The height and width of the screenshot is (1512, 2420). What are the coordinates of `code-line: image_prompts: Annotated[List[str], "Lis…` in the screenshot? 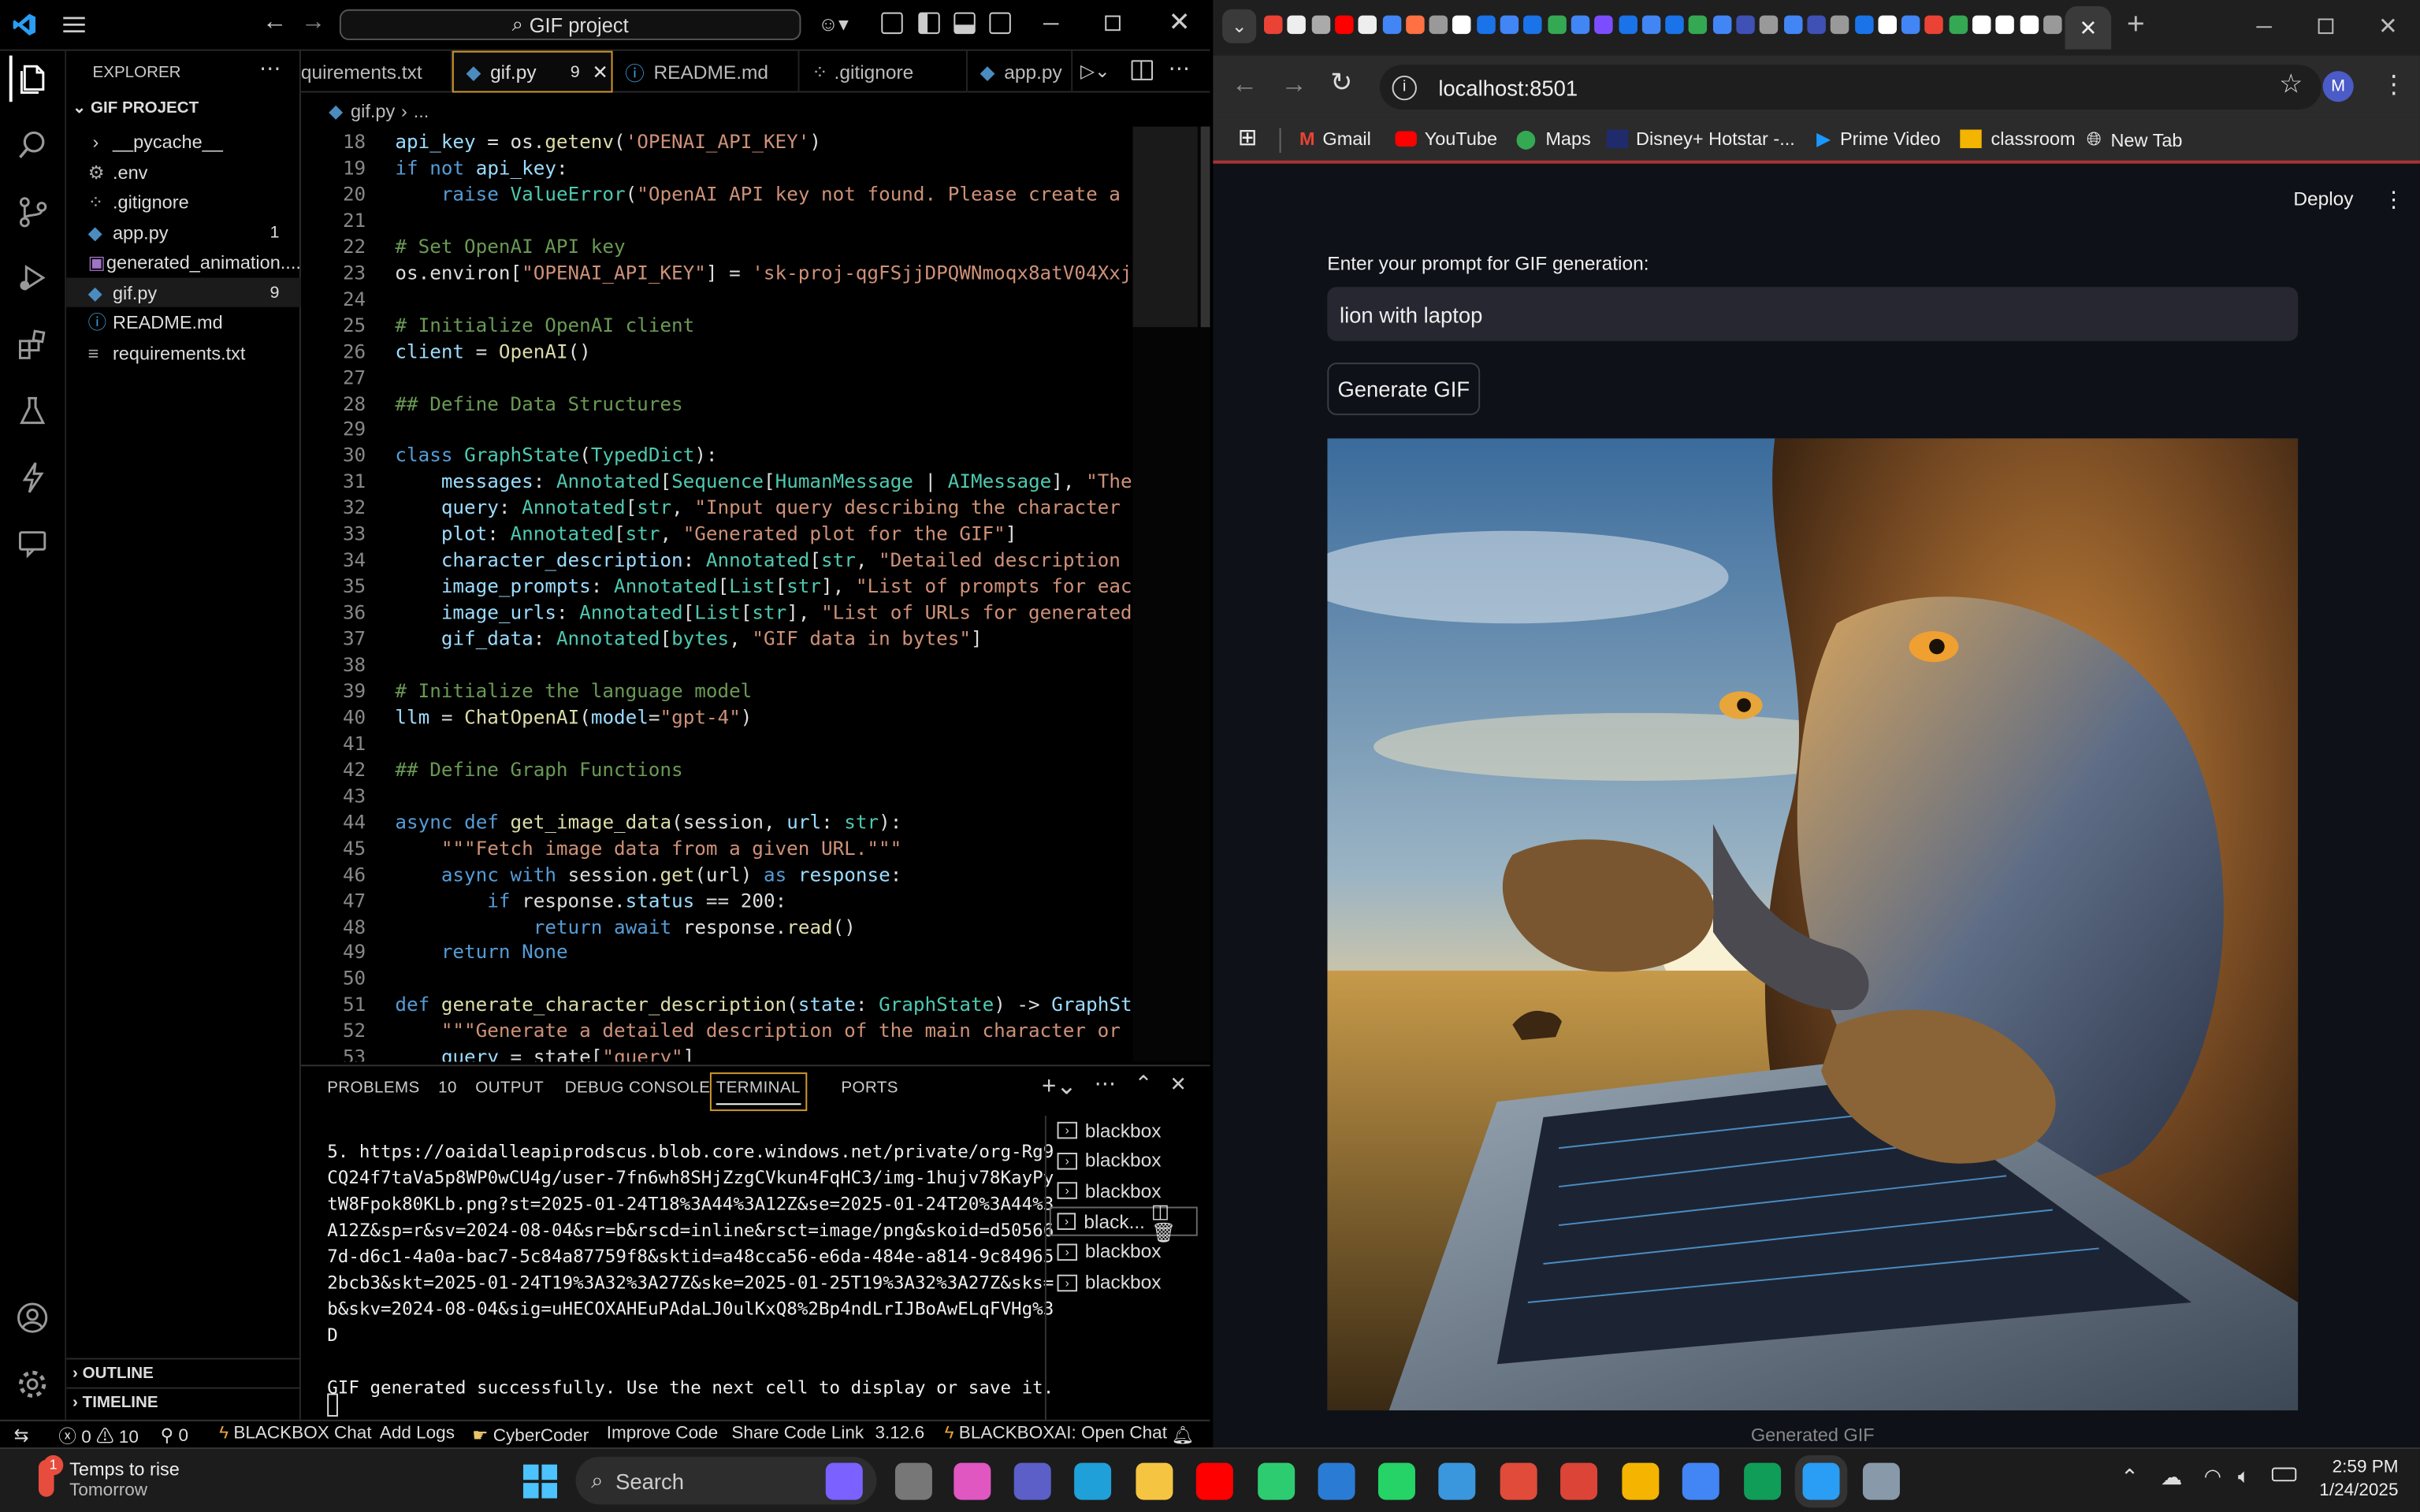 It's located at (793, 585).